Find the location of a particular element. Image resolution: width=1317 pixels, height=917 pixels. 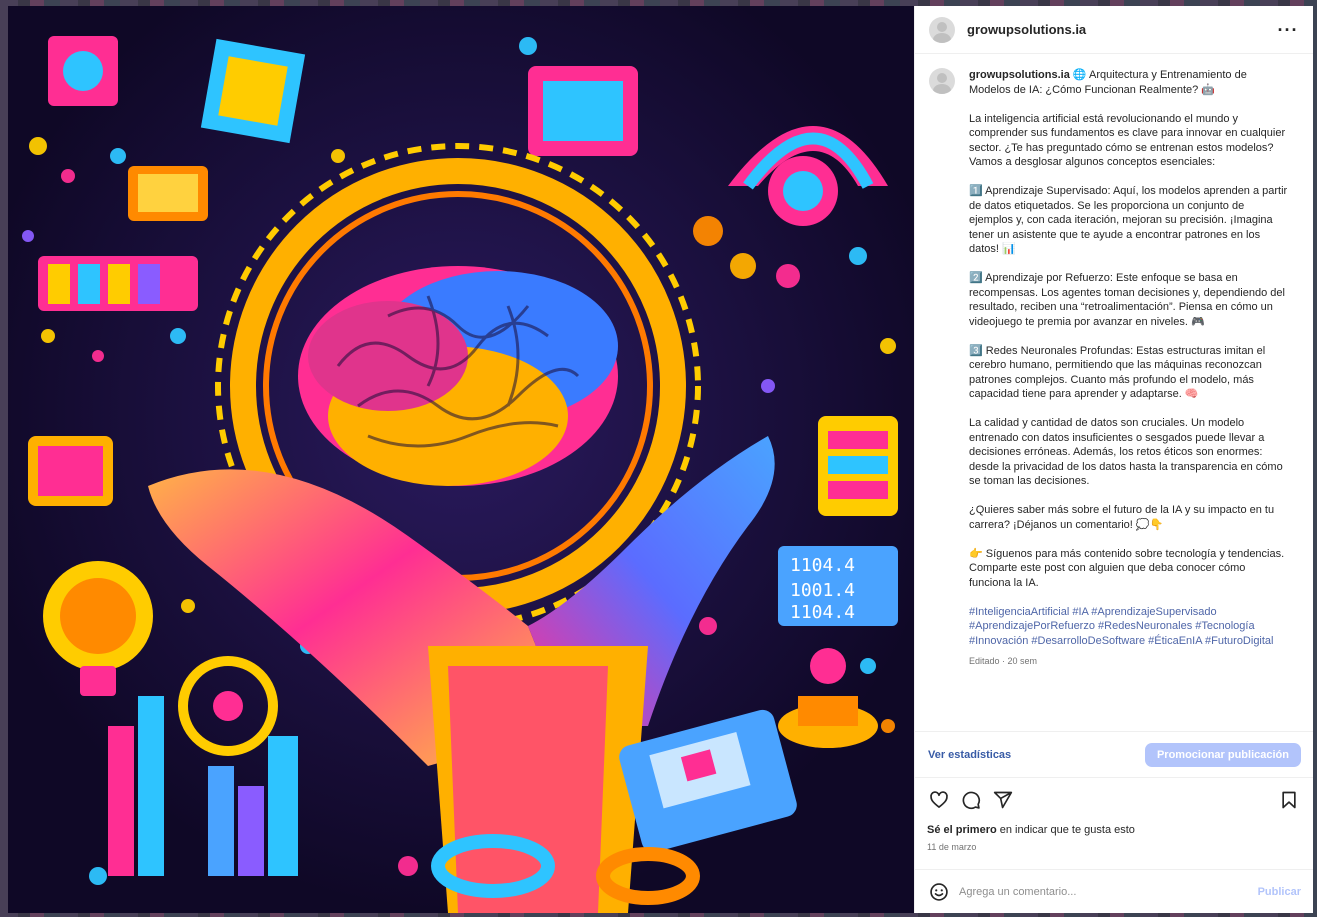

share-button is located at coordinates (1003, 800).